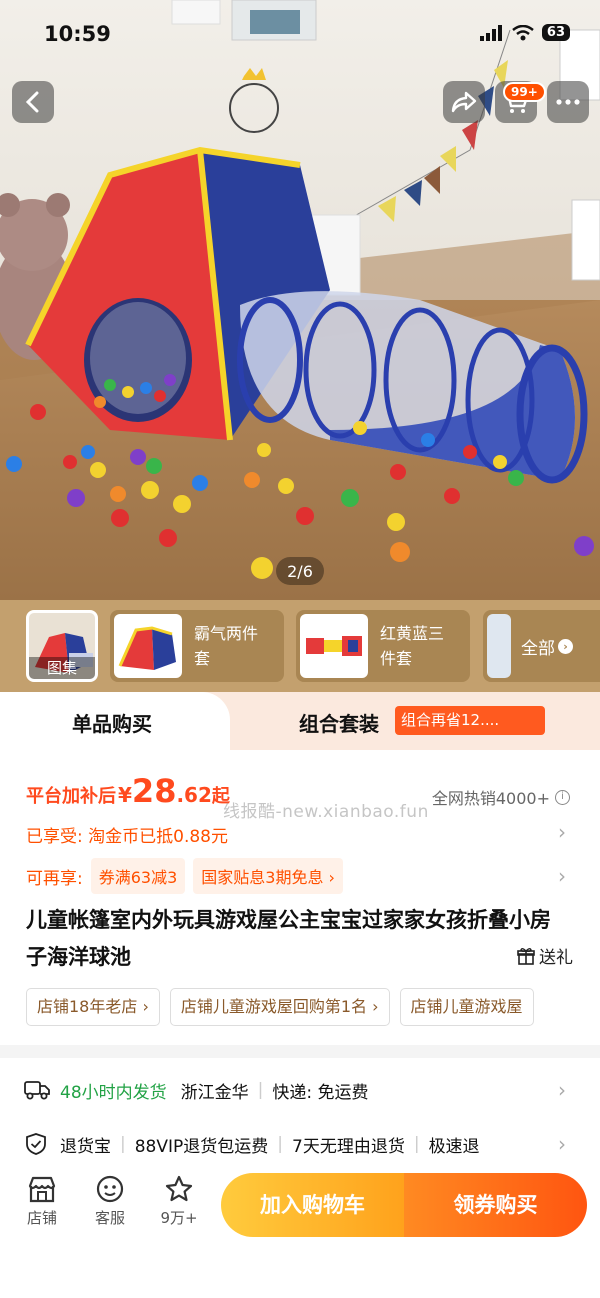 Image resolution: width=600 pixels, height=1298 pixels. What do you see at coordinates (179, 1188) in the screenshot?
I see `star-icon` at bounding box center [179, 1188].